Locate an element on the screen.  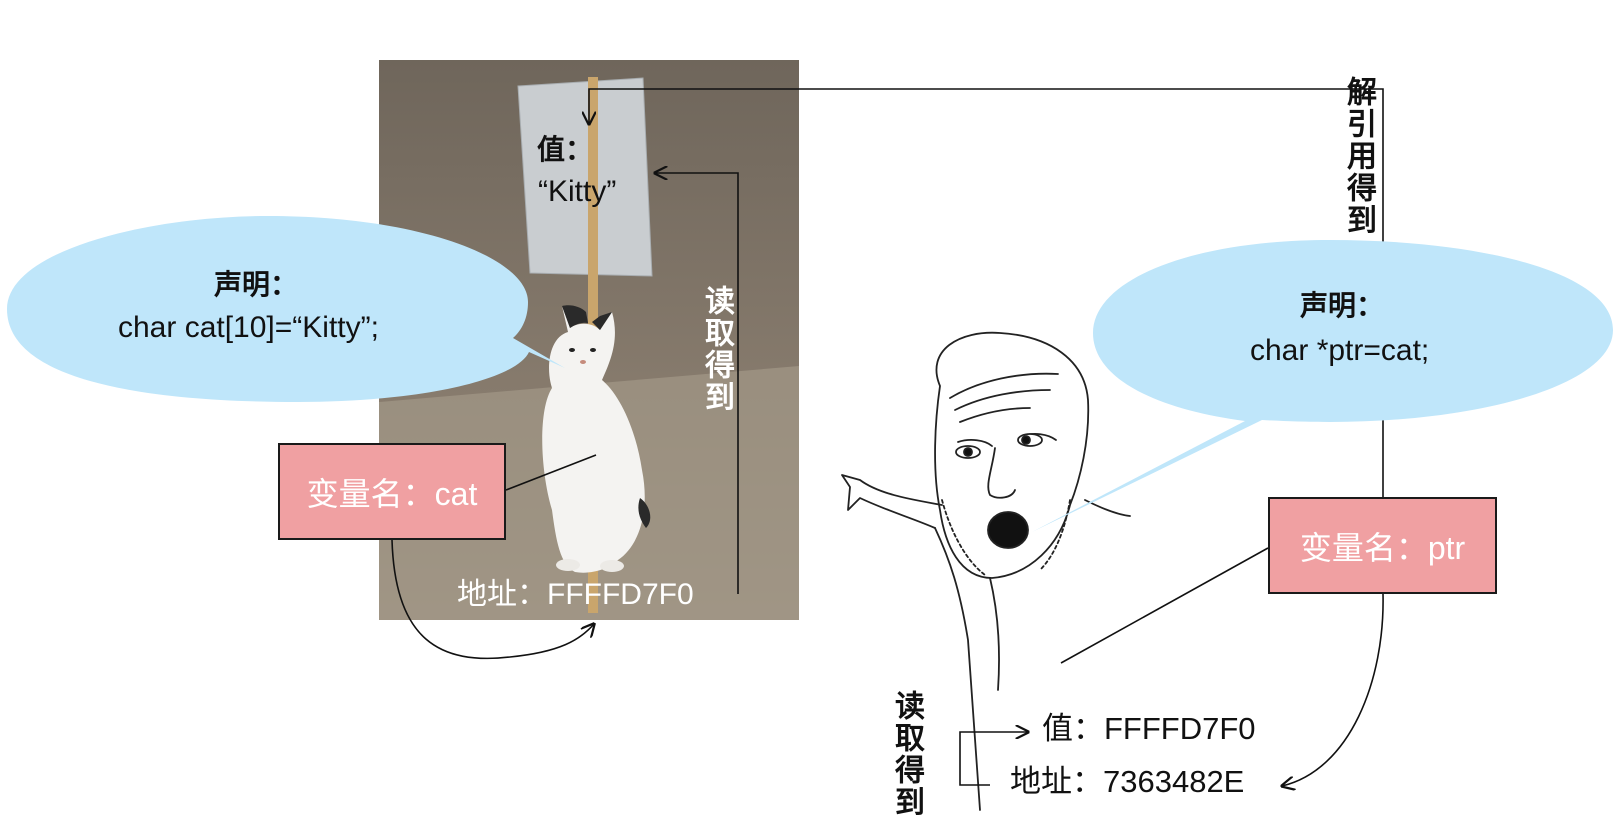
cat-value-text: “Kitty” is located at coordinates (577, 191).